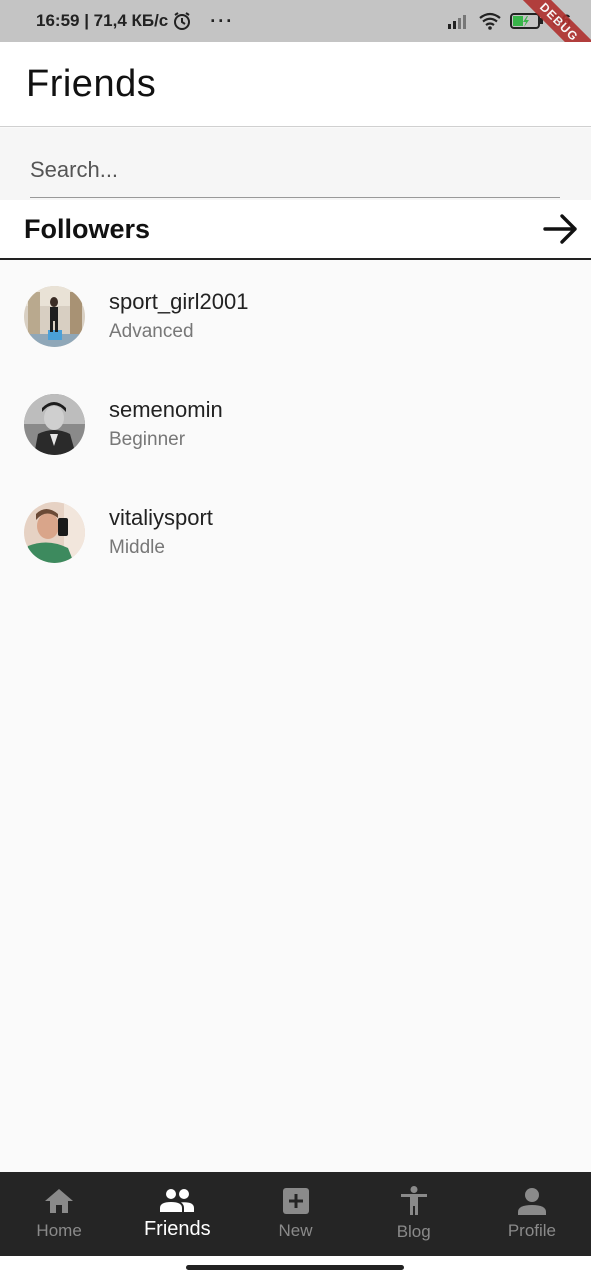 The width and height of the screenshot is (591, 1280). What do you see at coordinates (295, 84) in the screenshot?
I see `app-bar: Friends` at bounding box center [295, 84].